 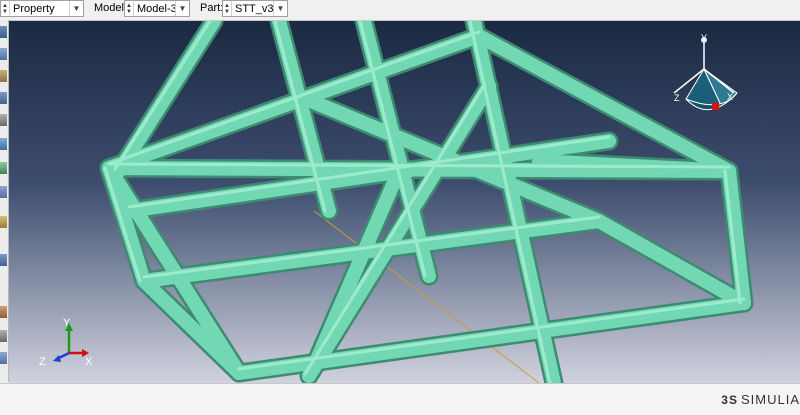 I want to click on model-select: ▲ ▼ Model-3 ▼, so click(x=157, y=8).